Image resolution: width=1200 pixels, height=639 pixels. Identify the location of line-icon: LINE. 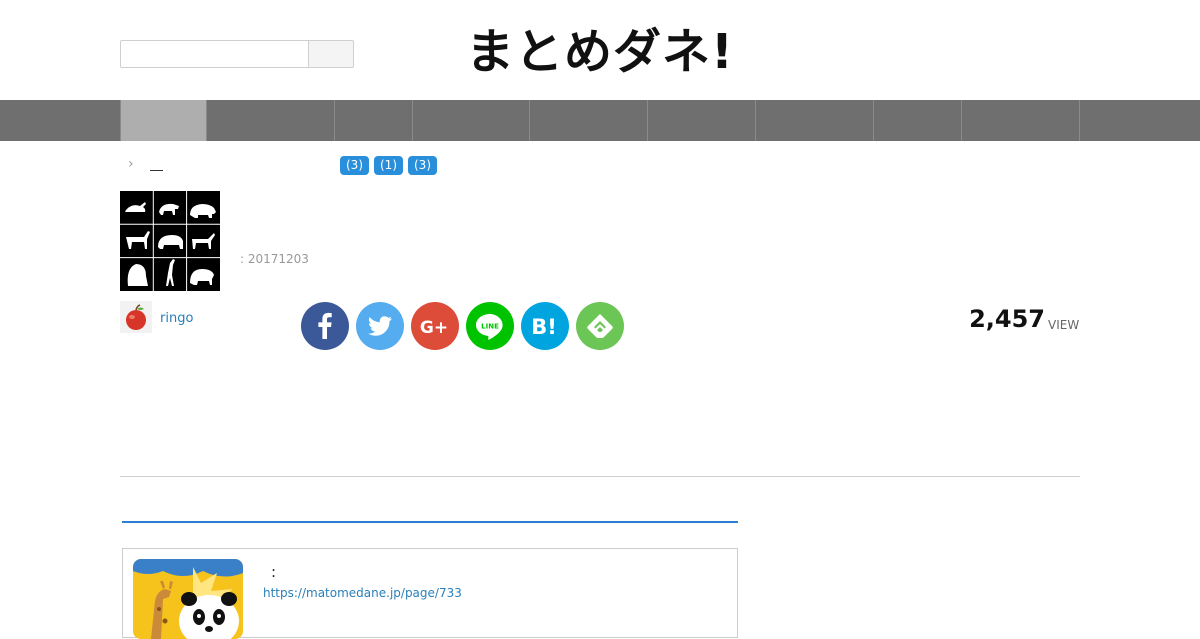
(489, 327).